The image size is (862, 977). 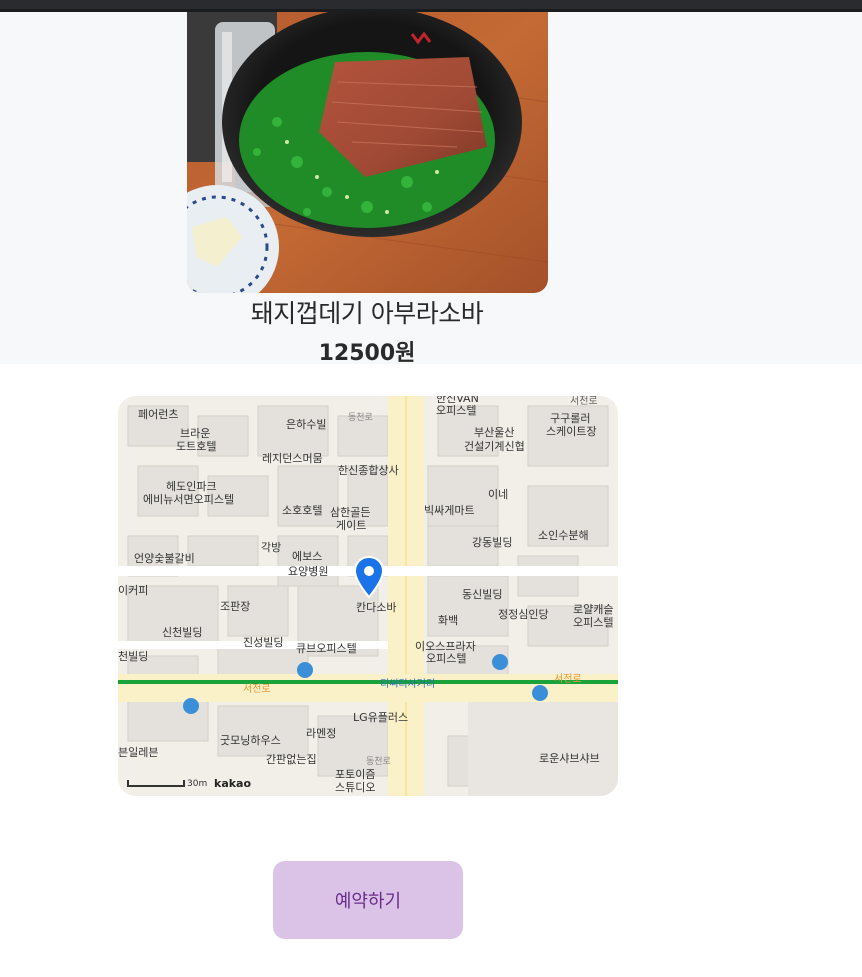 What do you see at coordinates (492, 542) in the screenshot?
I see `poi-gangdong: 강동빌딩` at bounding box center [492, 542].